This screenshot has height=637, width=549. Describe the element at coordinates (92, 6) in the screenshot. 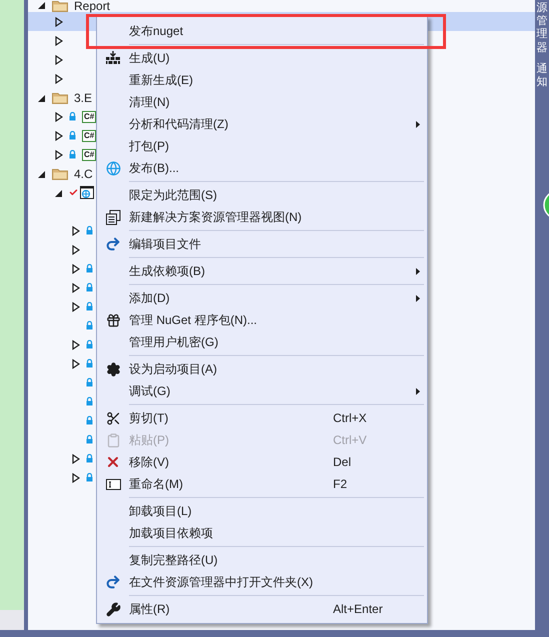

I see `tree-item-label: Report` at that location.